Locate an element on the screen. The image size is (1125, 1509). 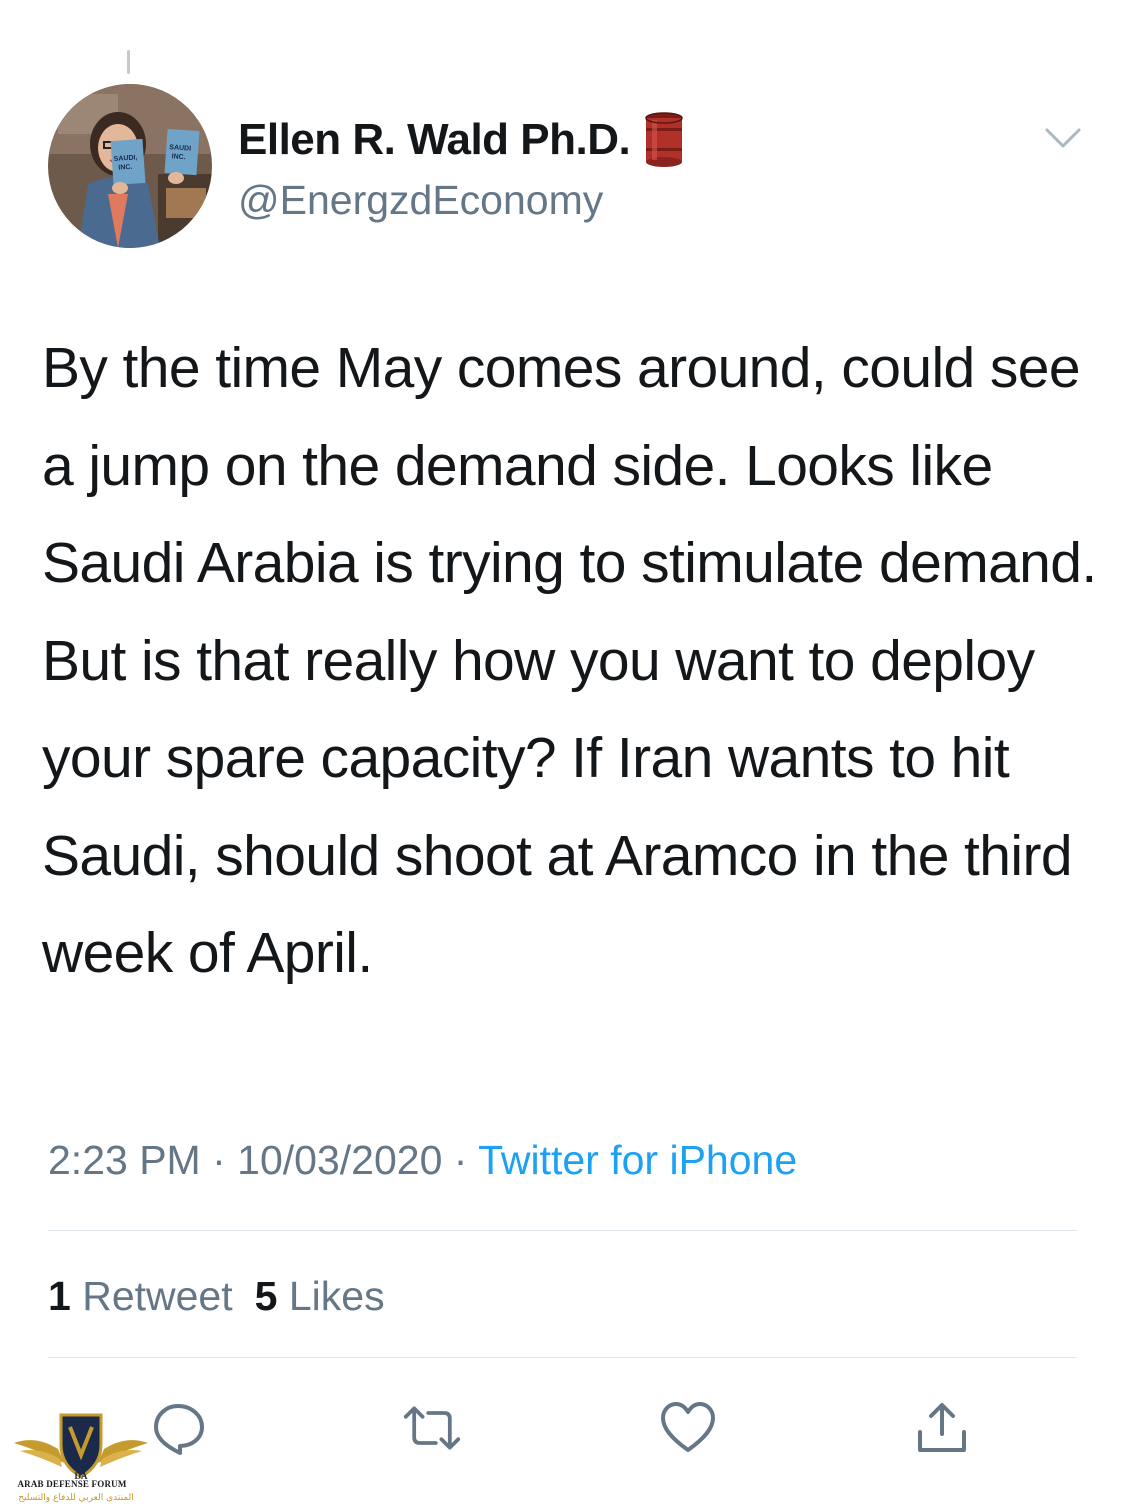
likes-stat: 5 Likes is located at coordinates (320, 1296).